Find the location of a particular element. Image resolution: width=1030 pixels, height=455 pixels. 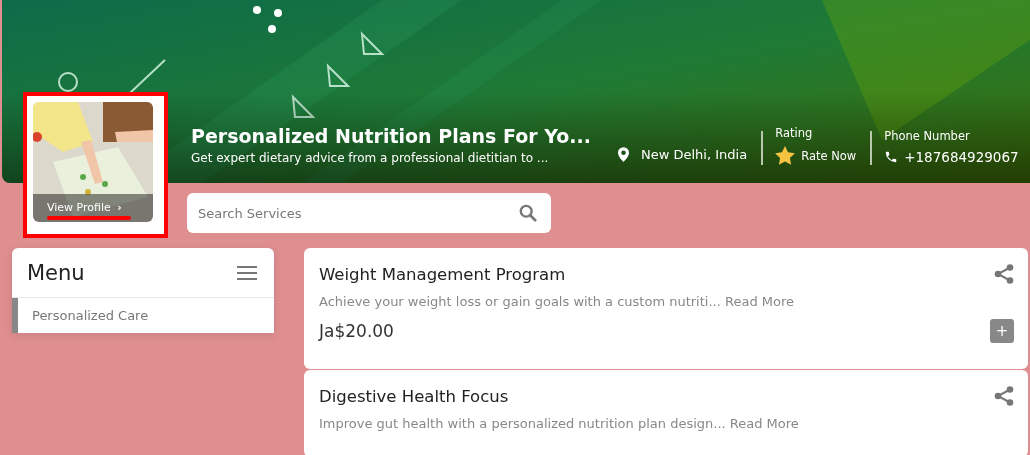

menu-item: Personalized Care is located at coordinates (143, 315).